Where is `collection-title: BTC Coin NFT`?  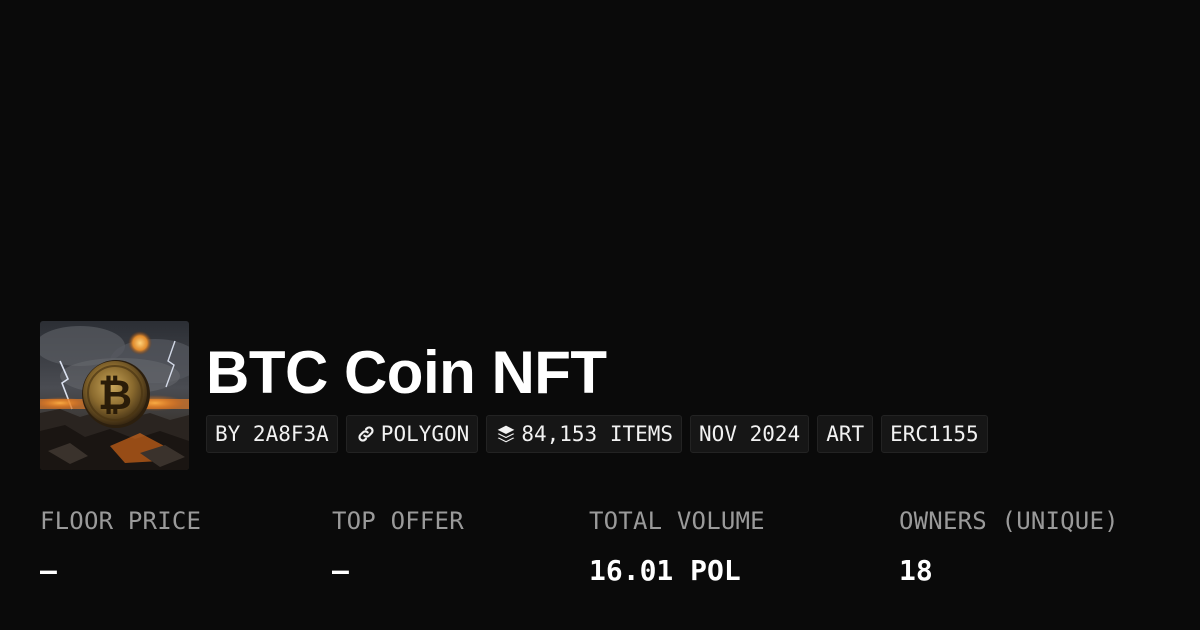
collection-title: BTC Coin NFT is located at coordinates (406, 372).